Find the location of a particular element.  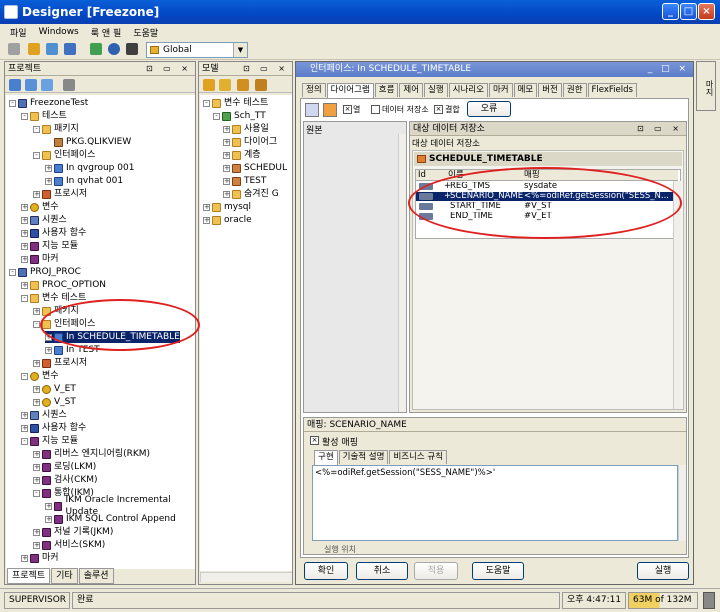

chevron-down-icon: ▼ is located at coordinates (240, 50).